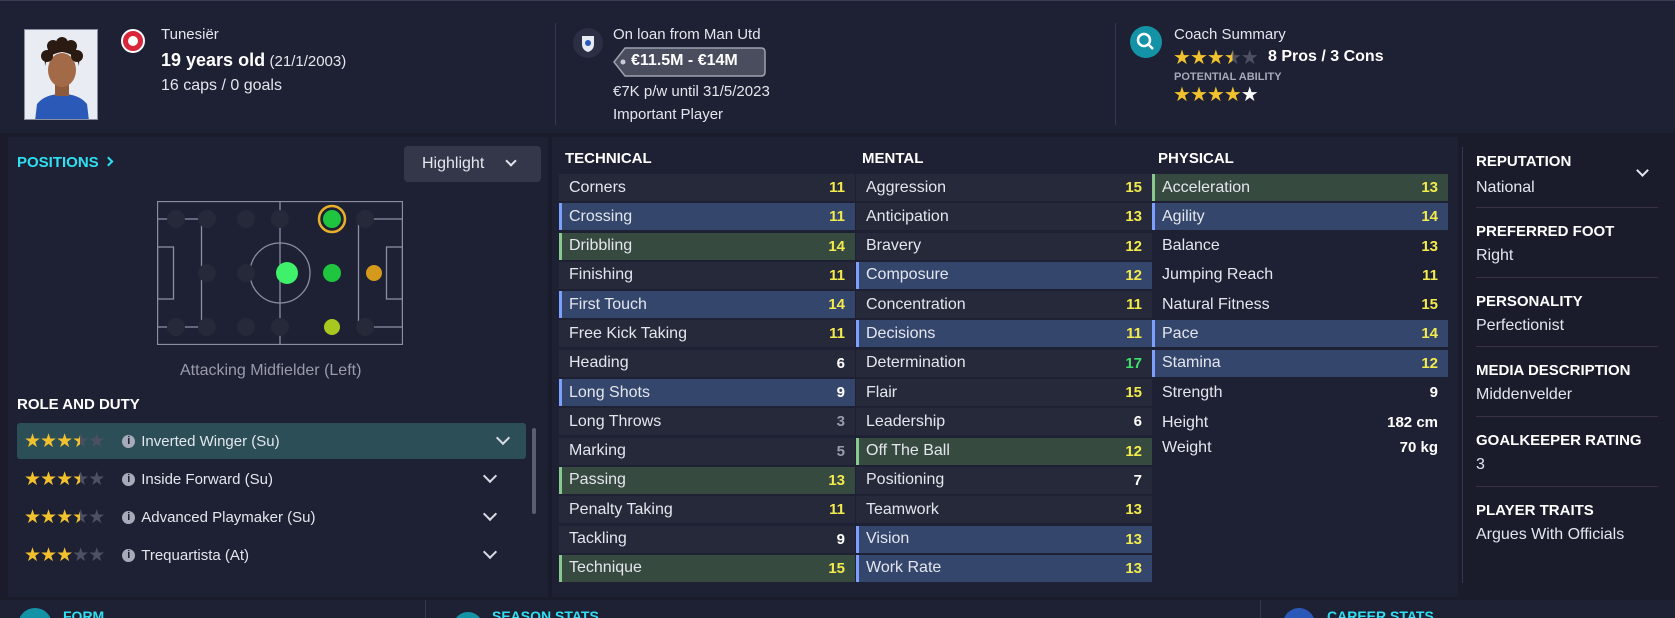  What do you see at coordinates (707, 246) in the screenshot?
I see `attribute-row: Dribbling 14` at bounding box center [707, 246].